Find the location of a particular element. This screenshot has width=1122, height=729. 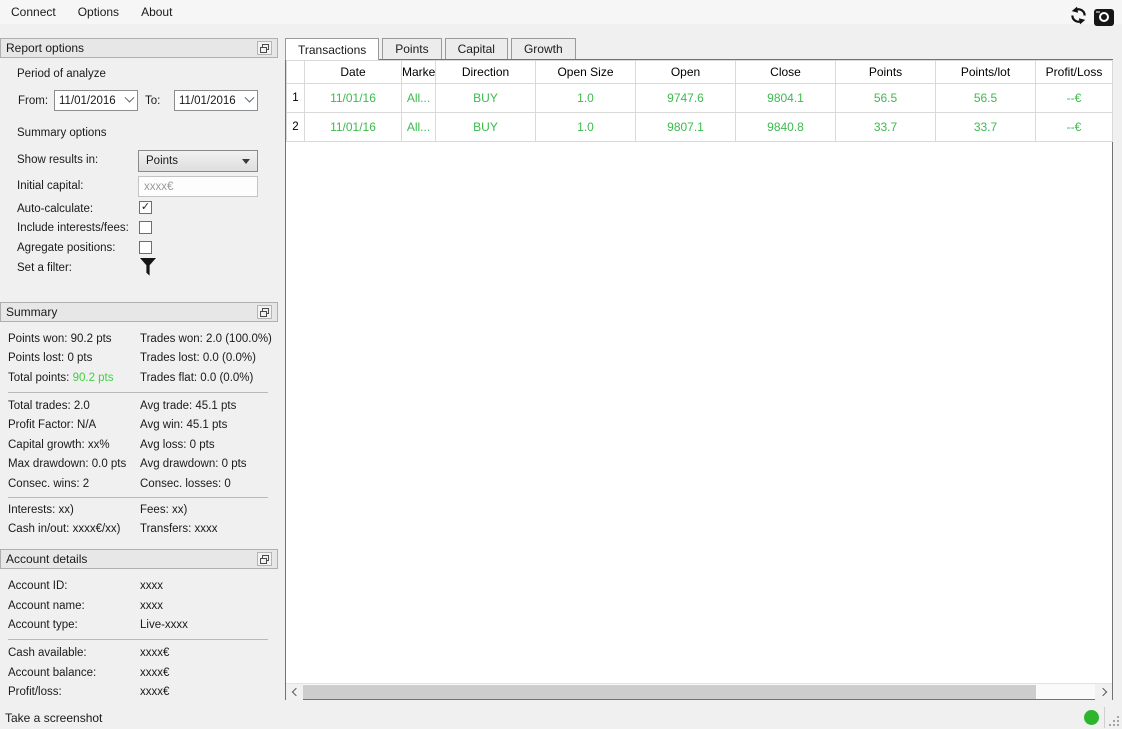

account-labels-top: Account ID: Account name: Account type: is located at coordinates (46, 606).